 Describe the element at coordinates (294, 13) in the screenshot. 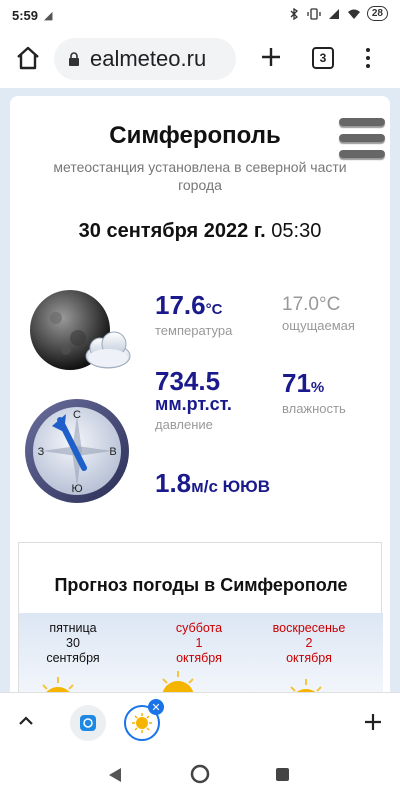

I see `bluetooth-icon` at that location.